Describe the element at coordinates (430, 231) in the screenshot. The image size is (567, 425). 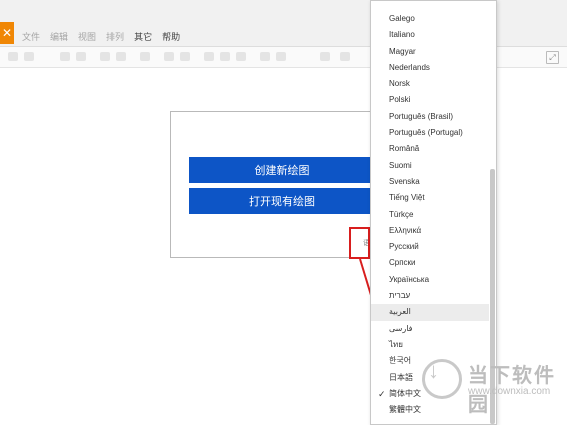
I see `language-option: Ελληνικά` at that location.